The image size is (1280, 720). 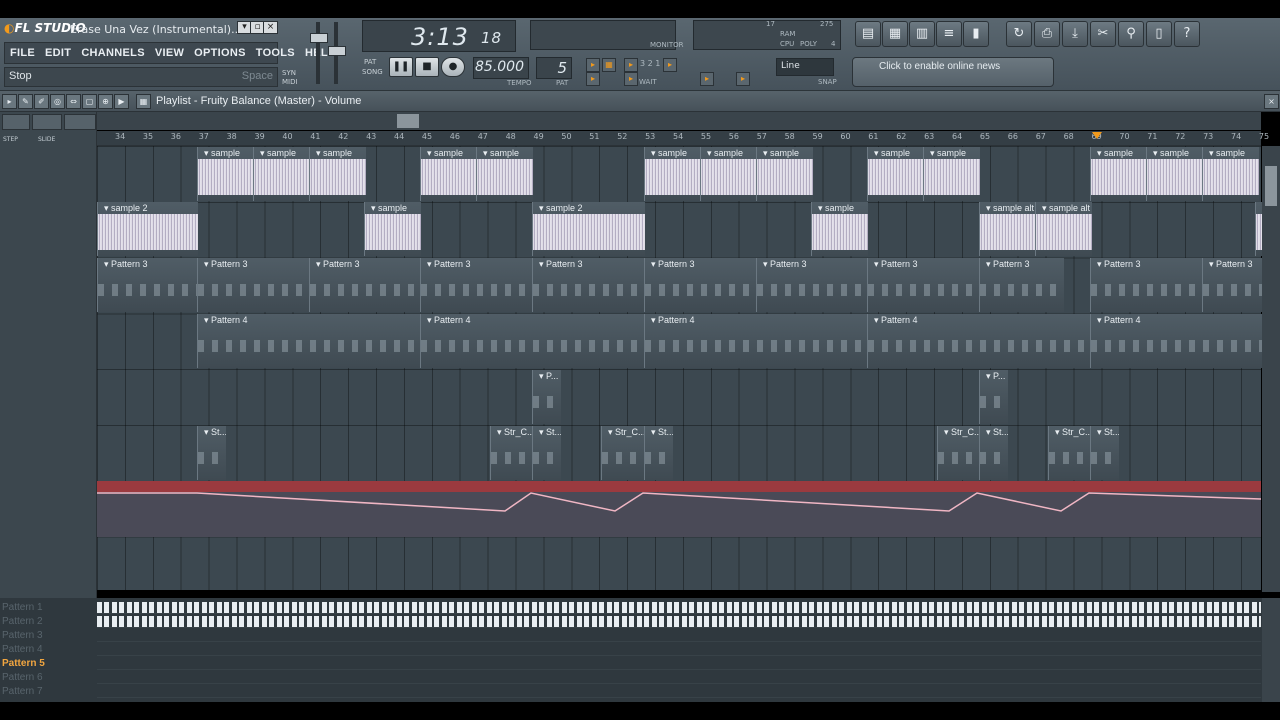 I want to click on select-tool-icon: ▢, so click(x=89, y=101).